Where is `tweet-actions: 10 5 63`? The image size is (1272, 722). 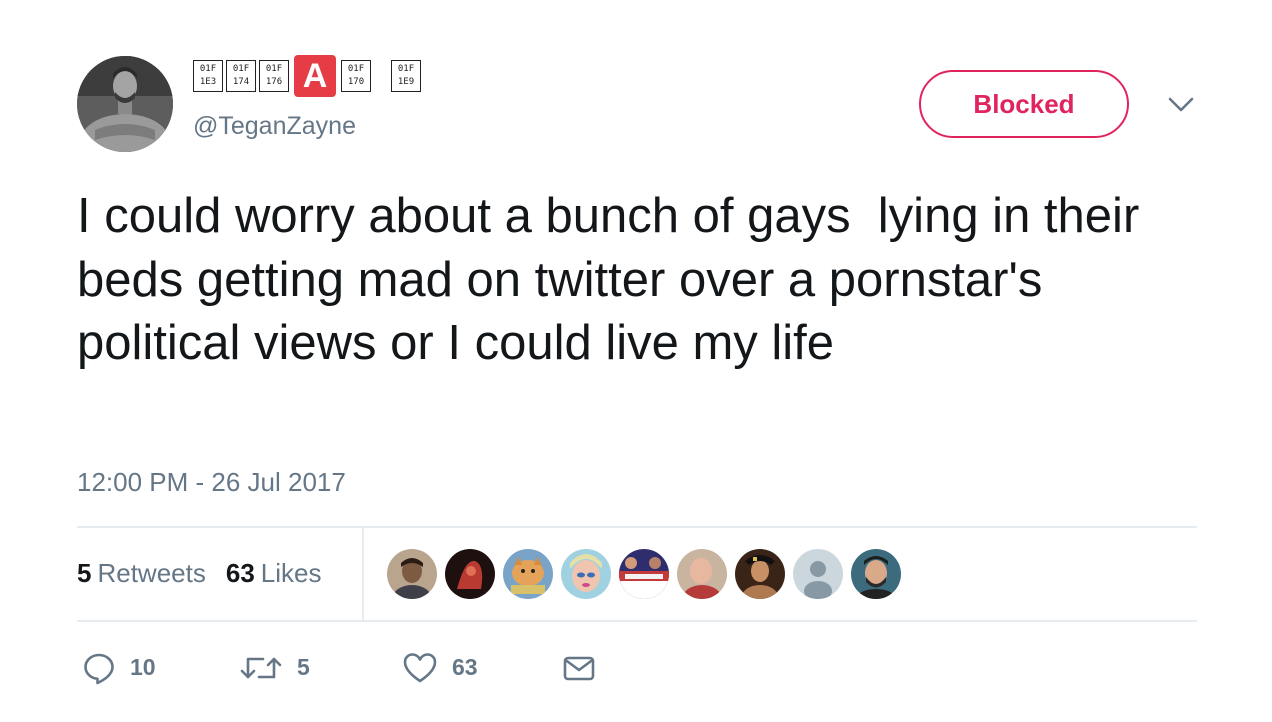 tweet-actions: 10 5 63 is located at coordinates (377, 667).